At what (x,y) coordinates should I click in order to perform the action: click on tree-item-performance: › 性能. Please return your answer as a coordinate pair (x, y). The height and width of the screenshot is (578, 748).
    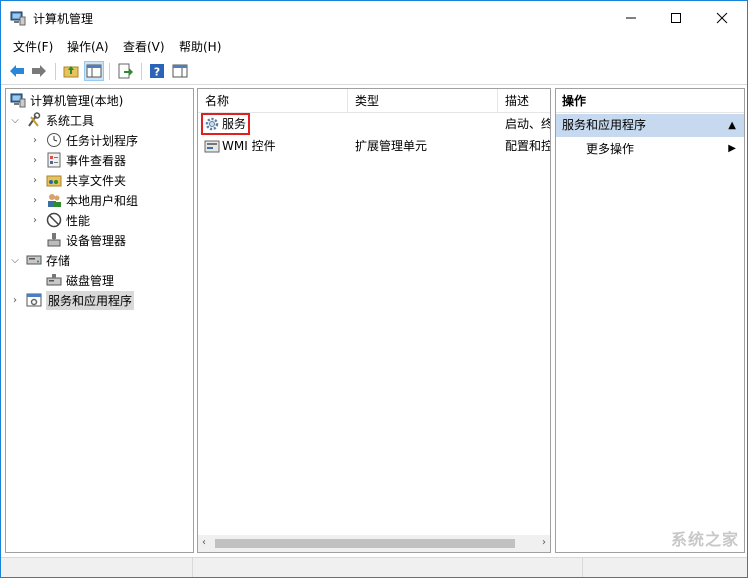
    Looking at the image, I should click on (59, 220).